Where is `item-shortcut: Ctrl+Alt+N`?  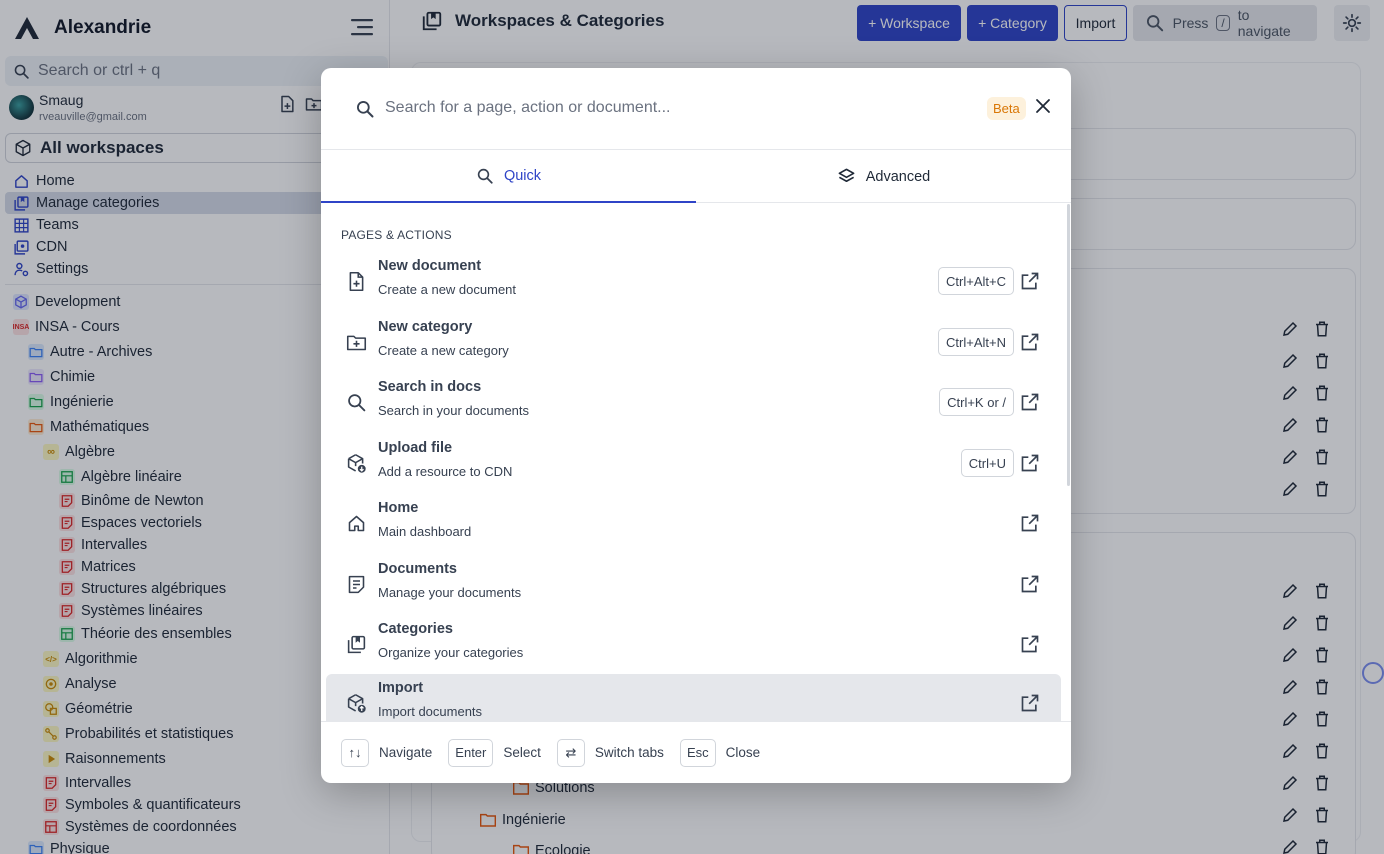
item-shortcut: Ctrl+Alt+N is located at coordinates (976, 342).